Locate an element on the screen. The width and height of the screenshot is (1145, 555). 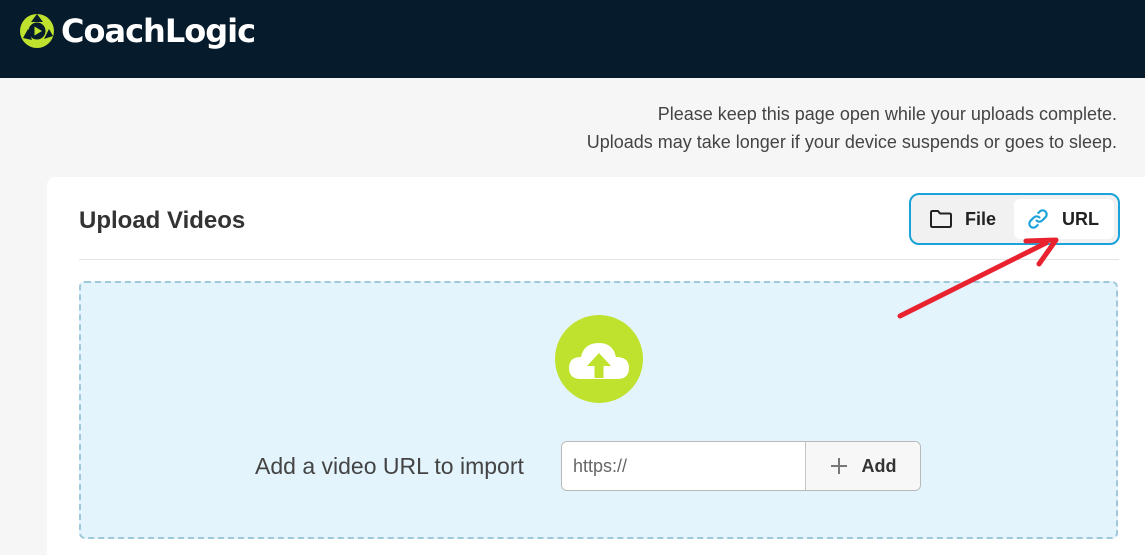
plus-icon is located at coordinates (838, 466).